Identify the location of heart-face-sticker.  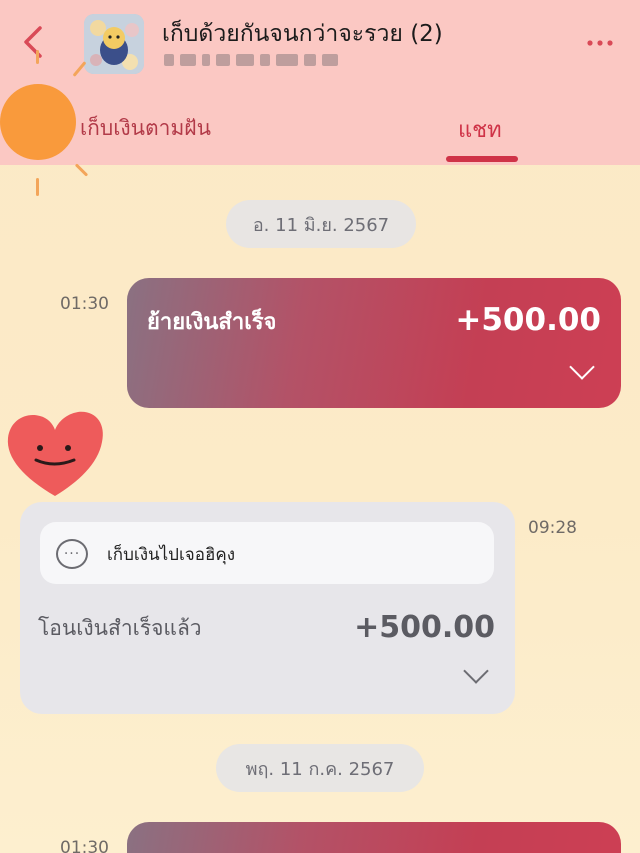
(55, 454).